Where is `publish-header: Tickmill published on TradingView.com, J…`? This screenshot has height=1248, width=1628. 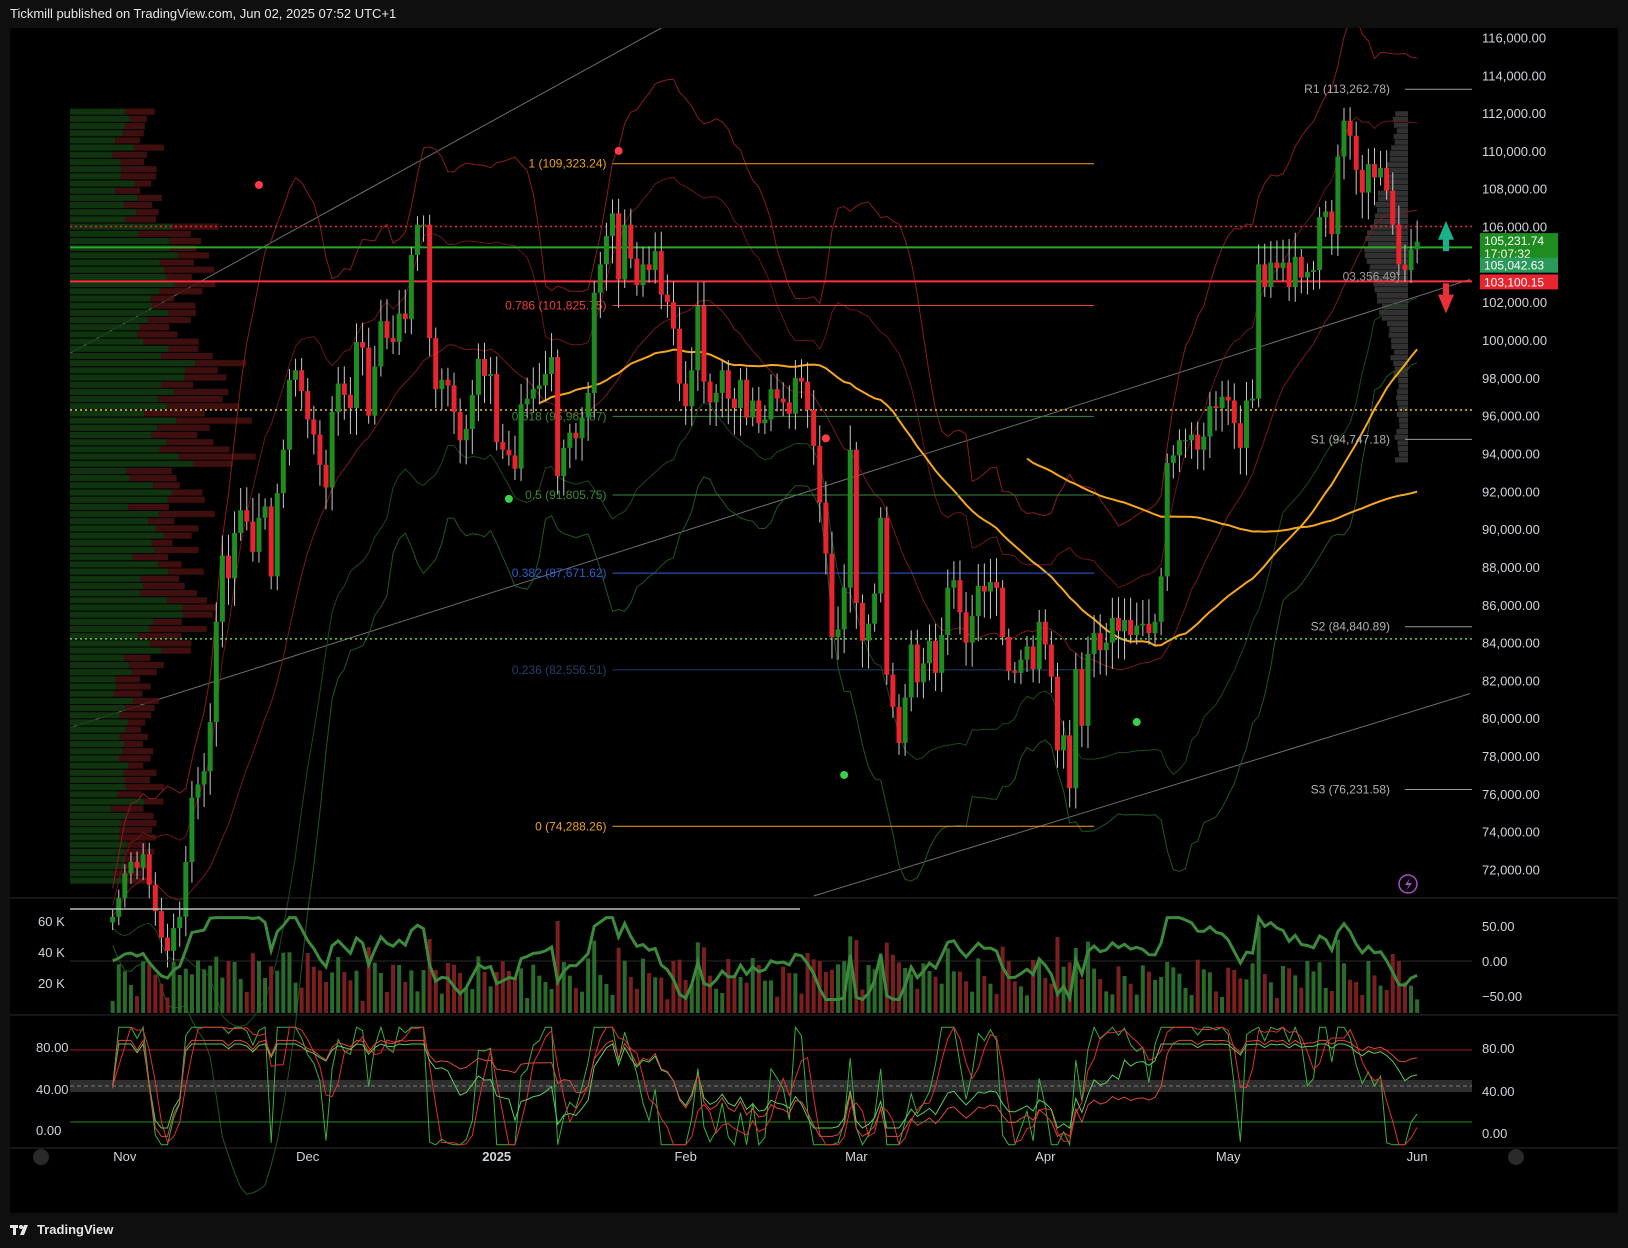 publish-header: Tickmill published on TradingView.com, J… is located at coordinates (203, 13).